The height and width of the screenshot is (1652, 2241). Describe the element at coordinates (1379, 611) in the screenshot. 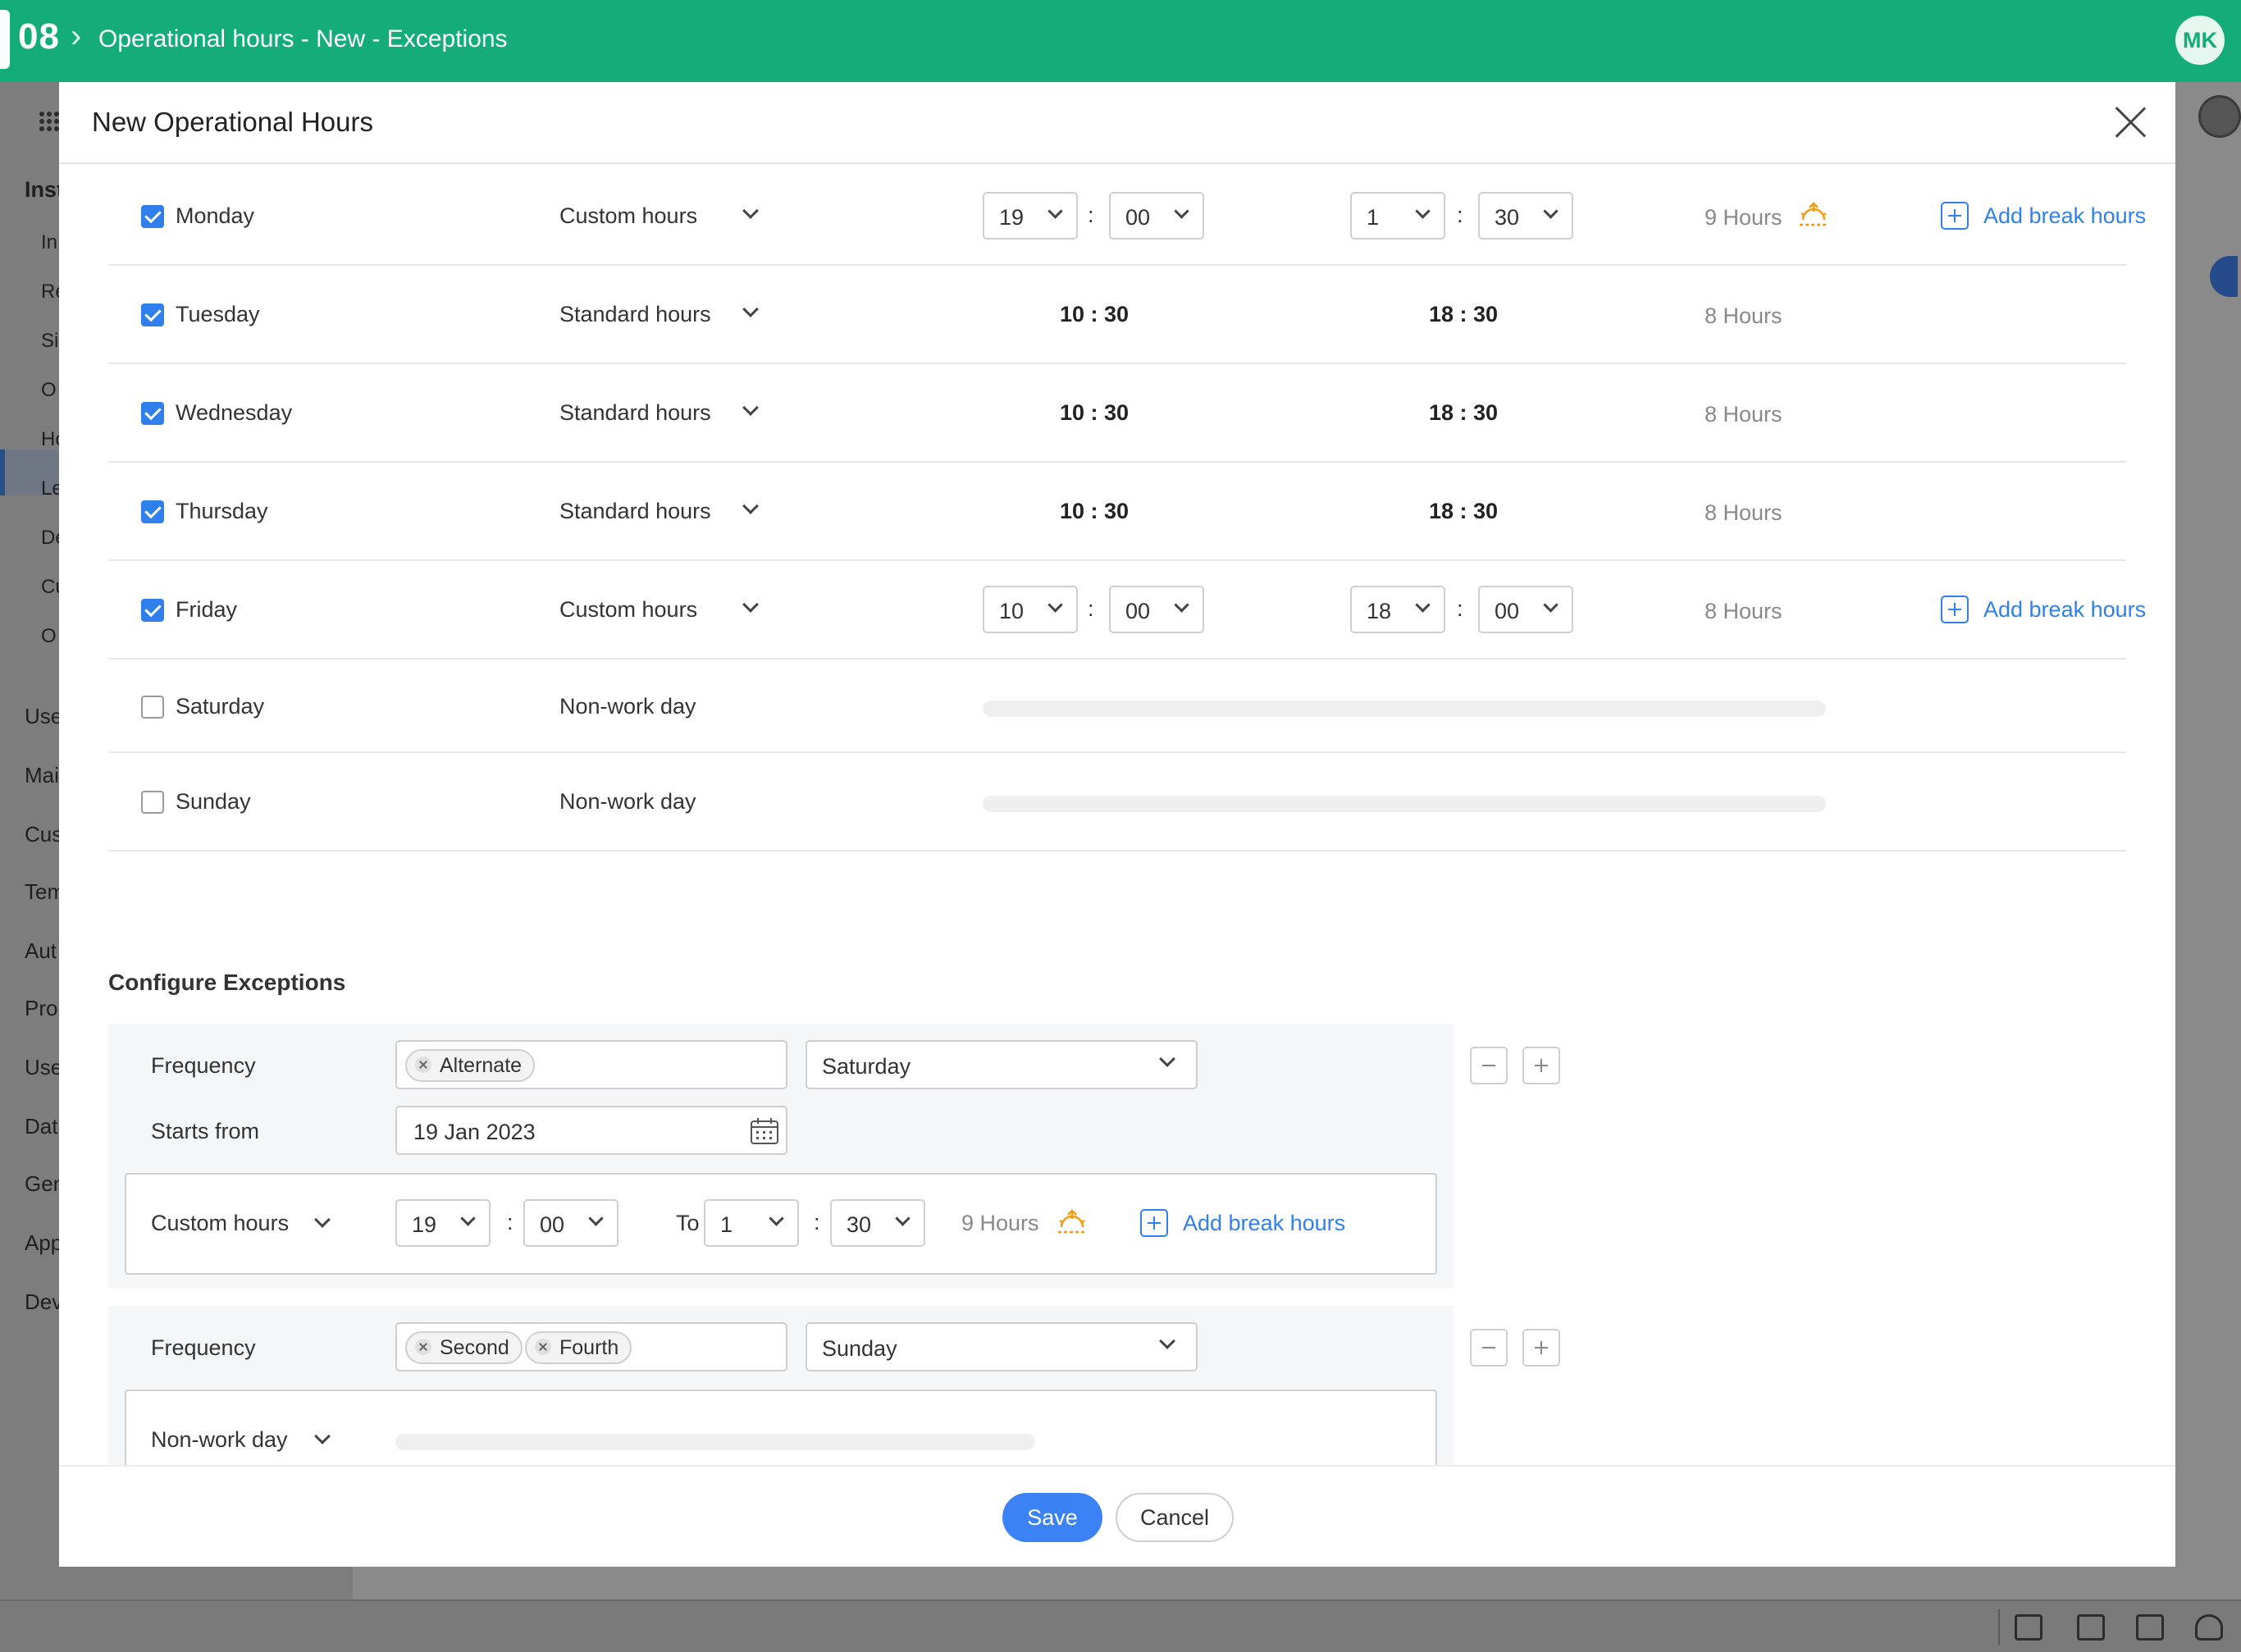

I see `end-hour-value: 18` at that location.